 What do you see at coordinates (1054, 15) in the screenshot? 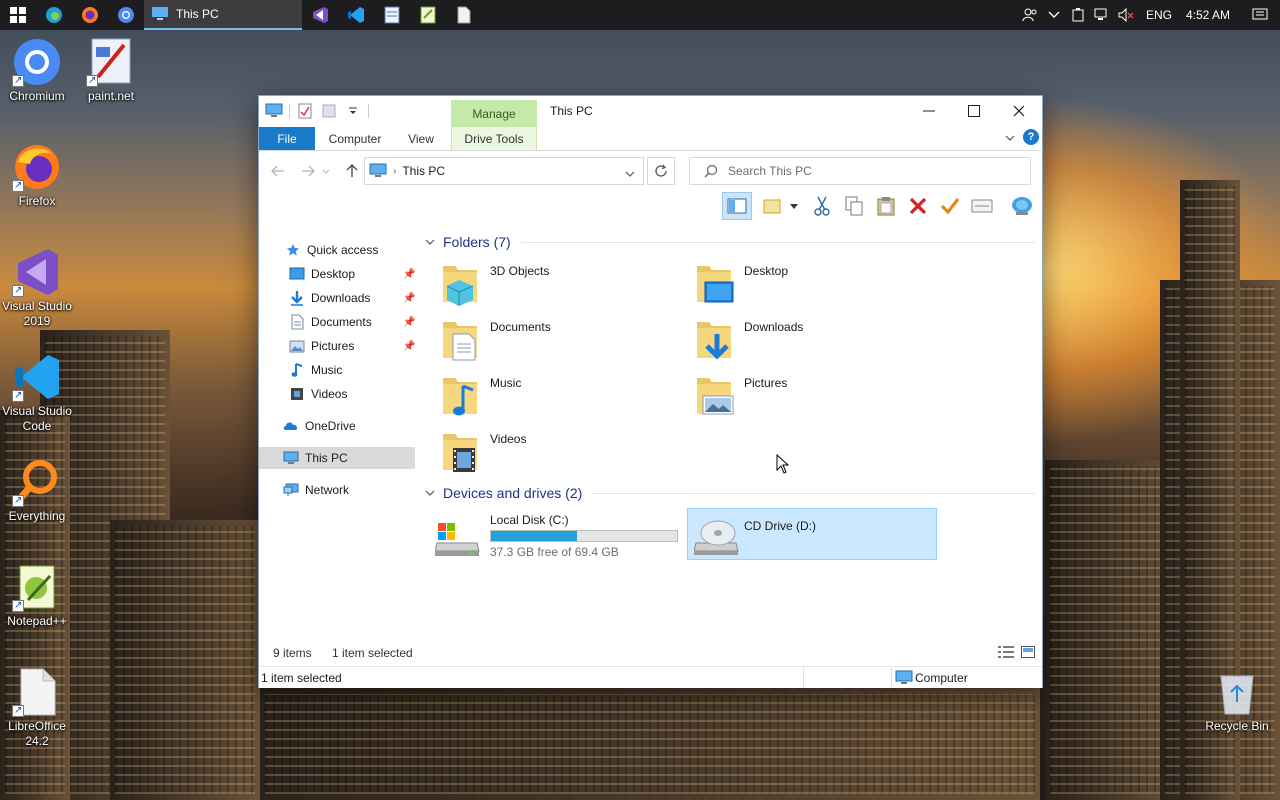
I see `chevron-up-icon` at bounding box center [1054, 15].